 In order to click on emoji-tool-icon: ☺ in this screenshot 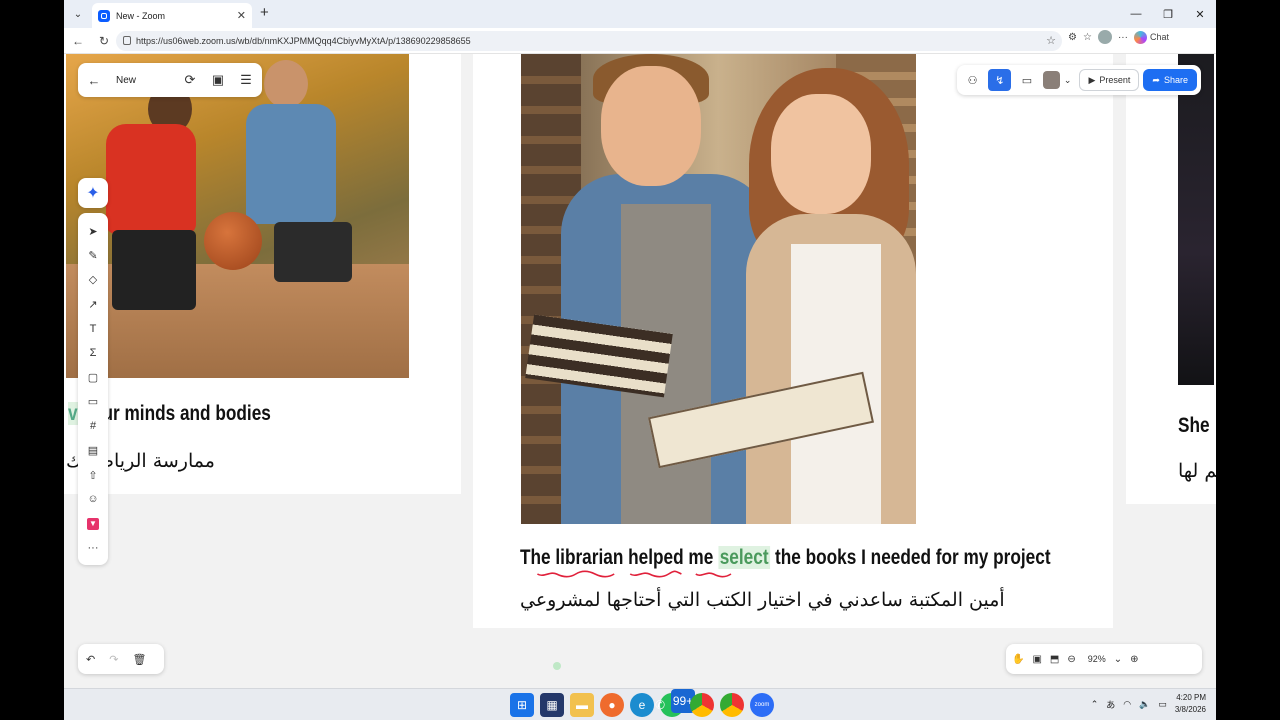, I will do `click(93, 499)`.